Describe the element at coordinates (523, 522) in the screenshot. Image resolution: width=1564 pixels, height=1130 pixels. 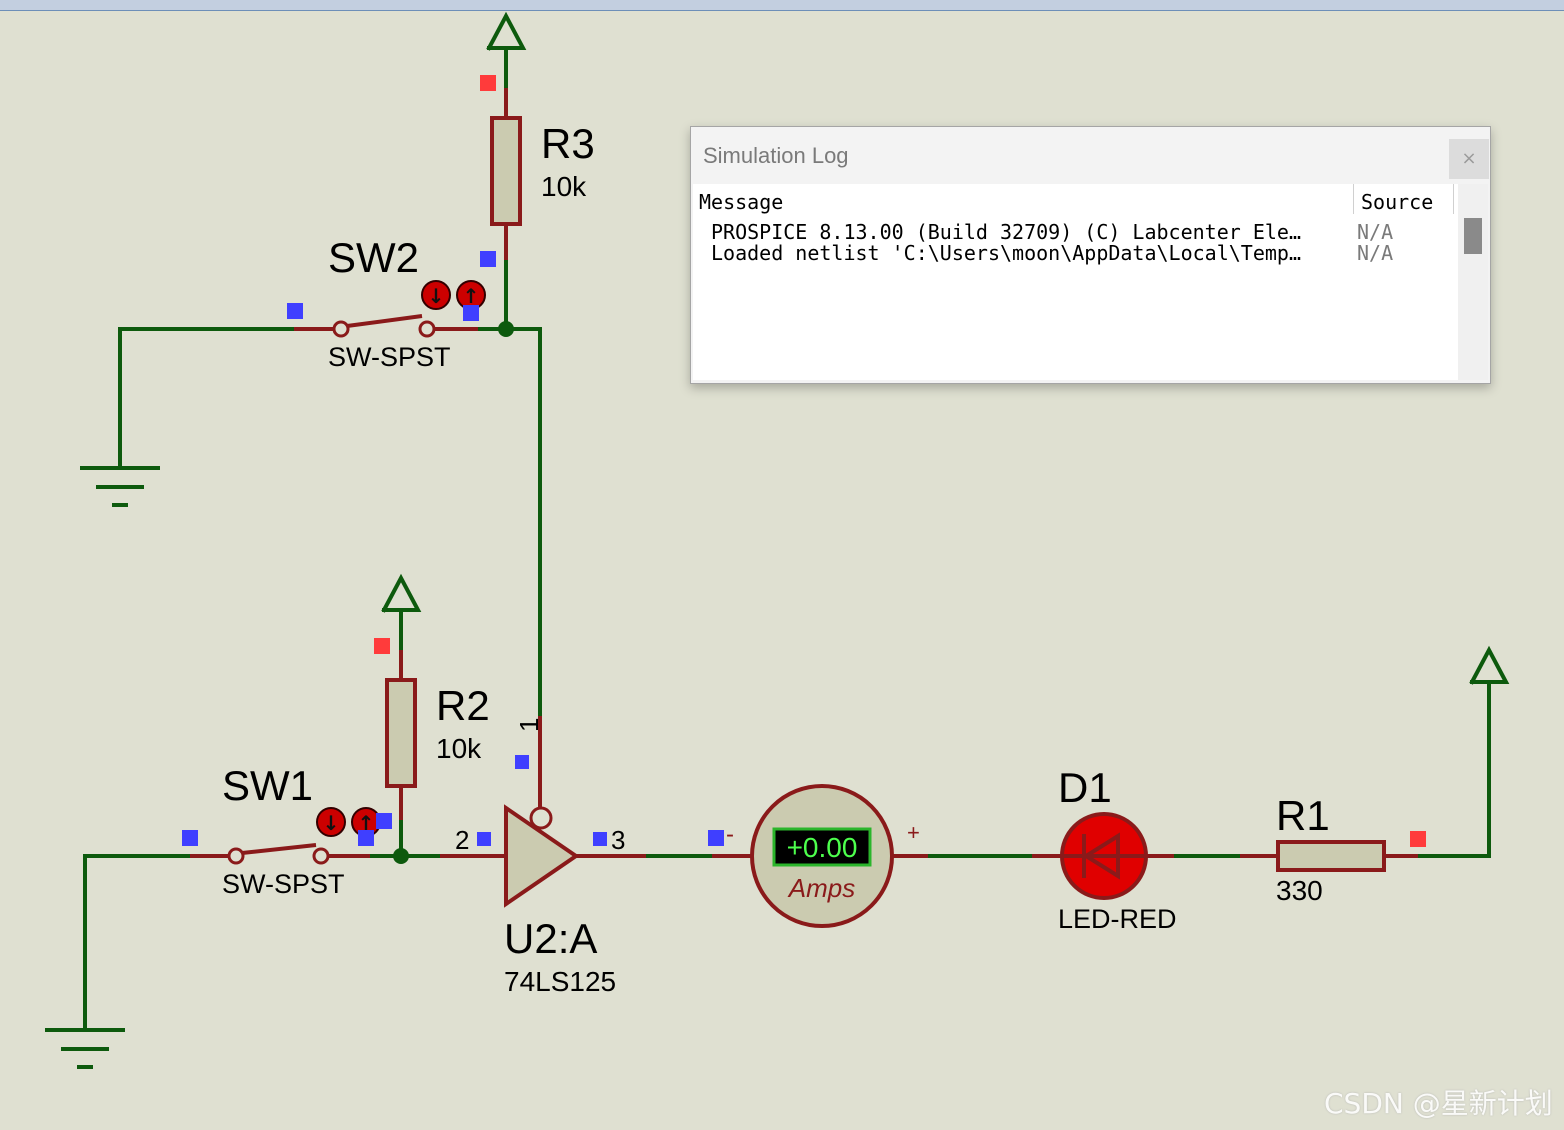
I see `wire-enable` at that location.